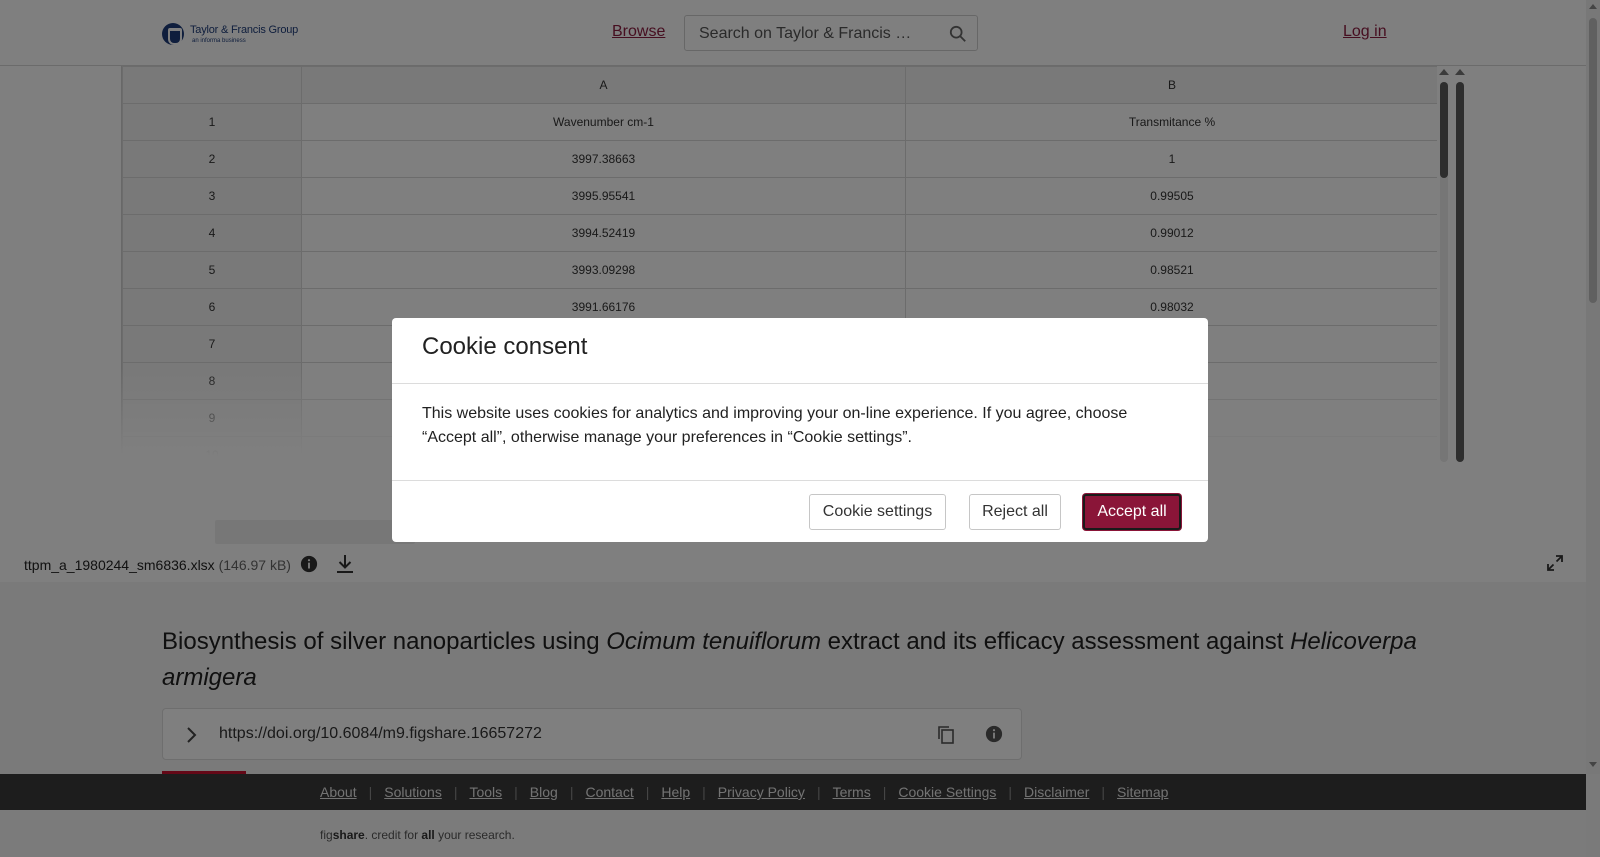 This screenshot has width=1600, height=857. Describe the element at coordinates (1132, 512) in the screenshot. I see `accept-all-button: Accept all` at that location.